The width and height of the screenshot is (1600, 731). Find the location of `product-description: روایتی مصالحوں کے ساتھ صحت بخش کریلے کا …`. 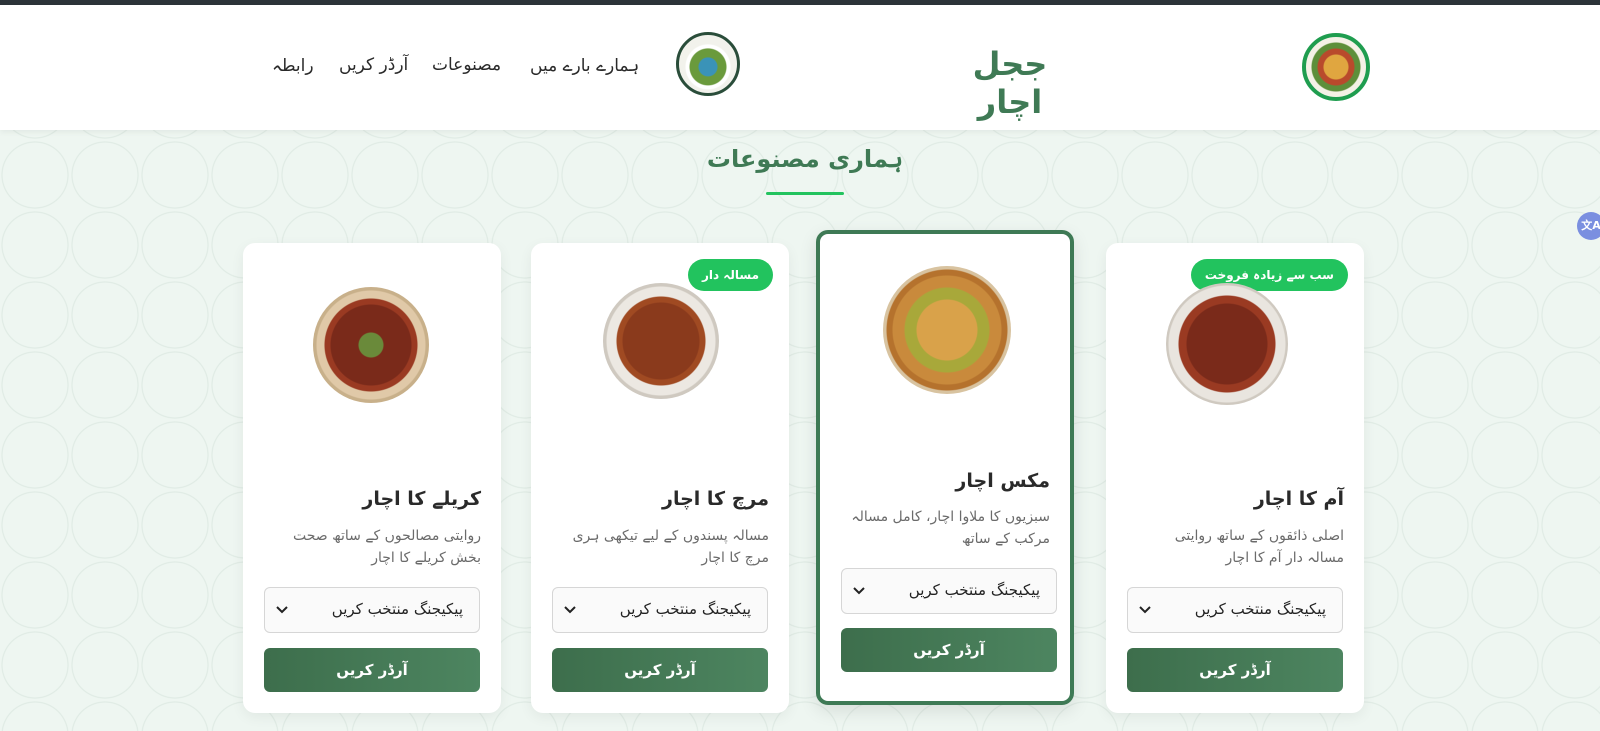

product-description: روایتی مصالحوں کے ساتھ صحت بخش کریلے کا … is located at coordinates (386, 547).